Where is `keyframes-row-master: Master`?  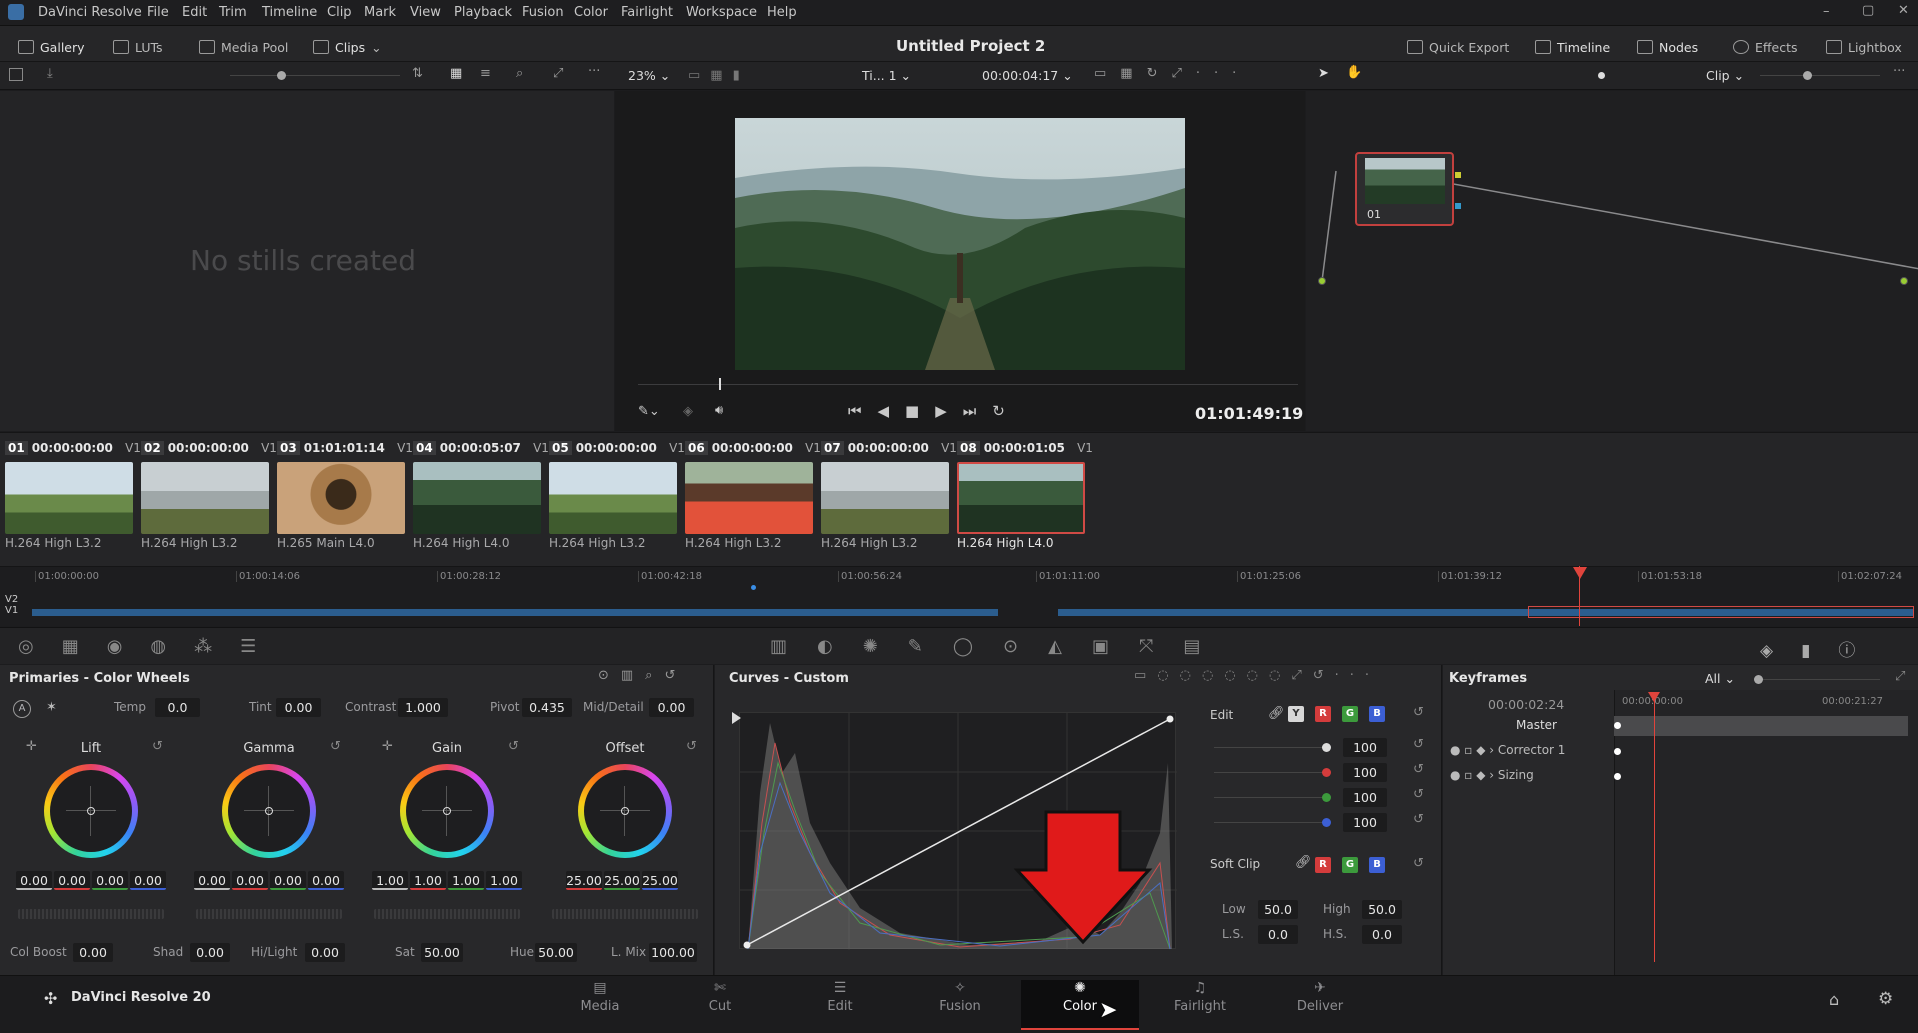
keyframes-row-master: Master is located at coordinates (1536, 725).